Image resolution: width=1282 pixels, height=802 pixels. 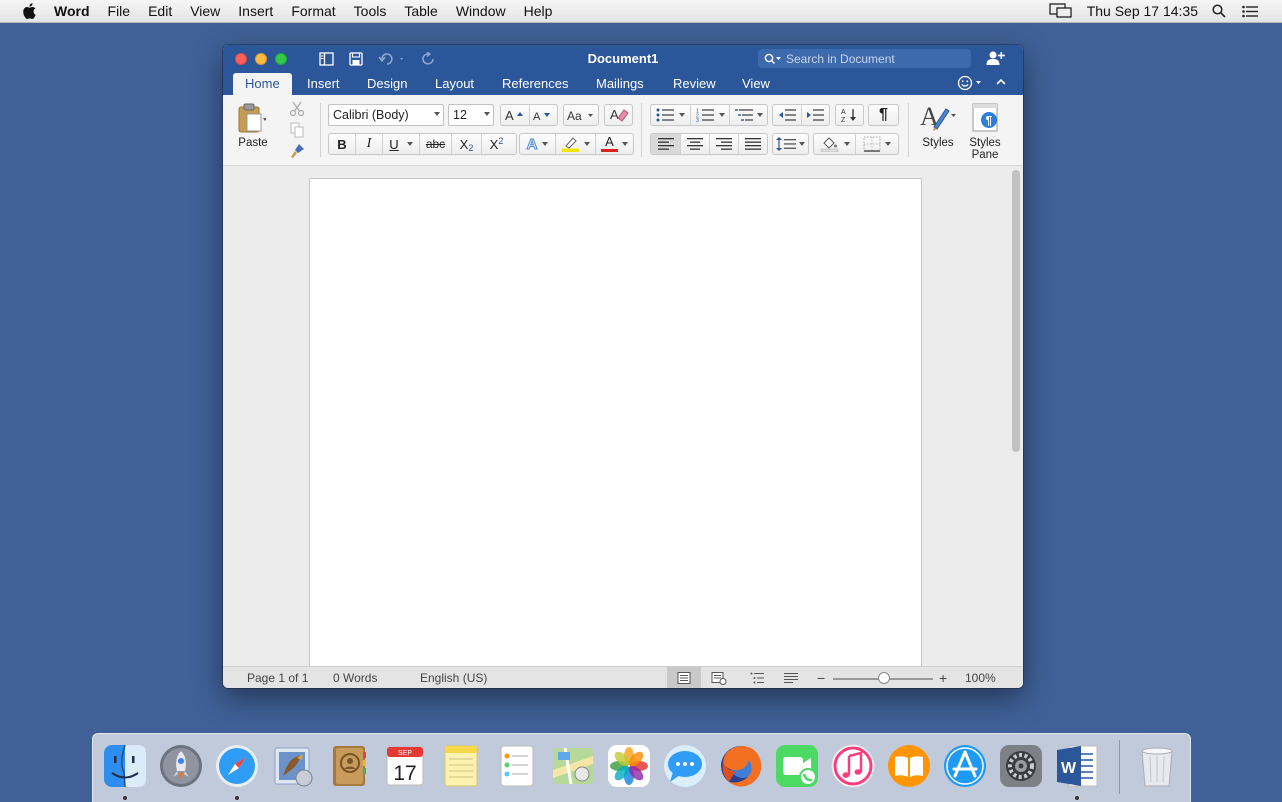 I want to click on clear-formatting-icon: A, so click(x=618, y=115).